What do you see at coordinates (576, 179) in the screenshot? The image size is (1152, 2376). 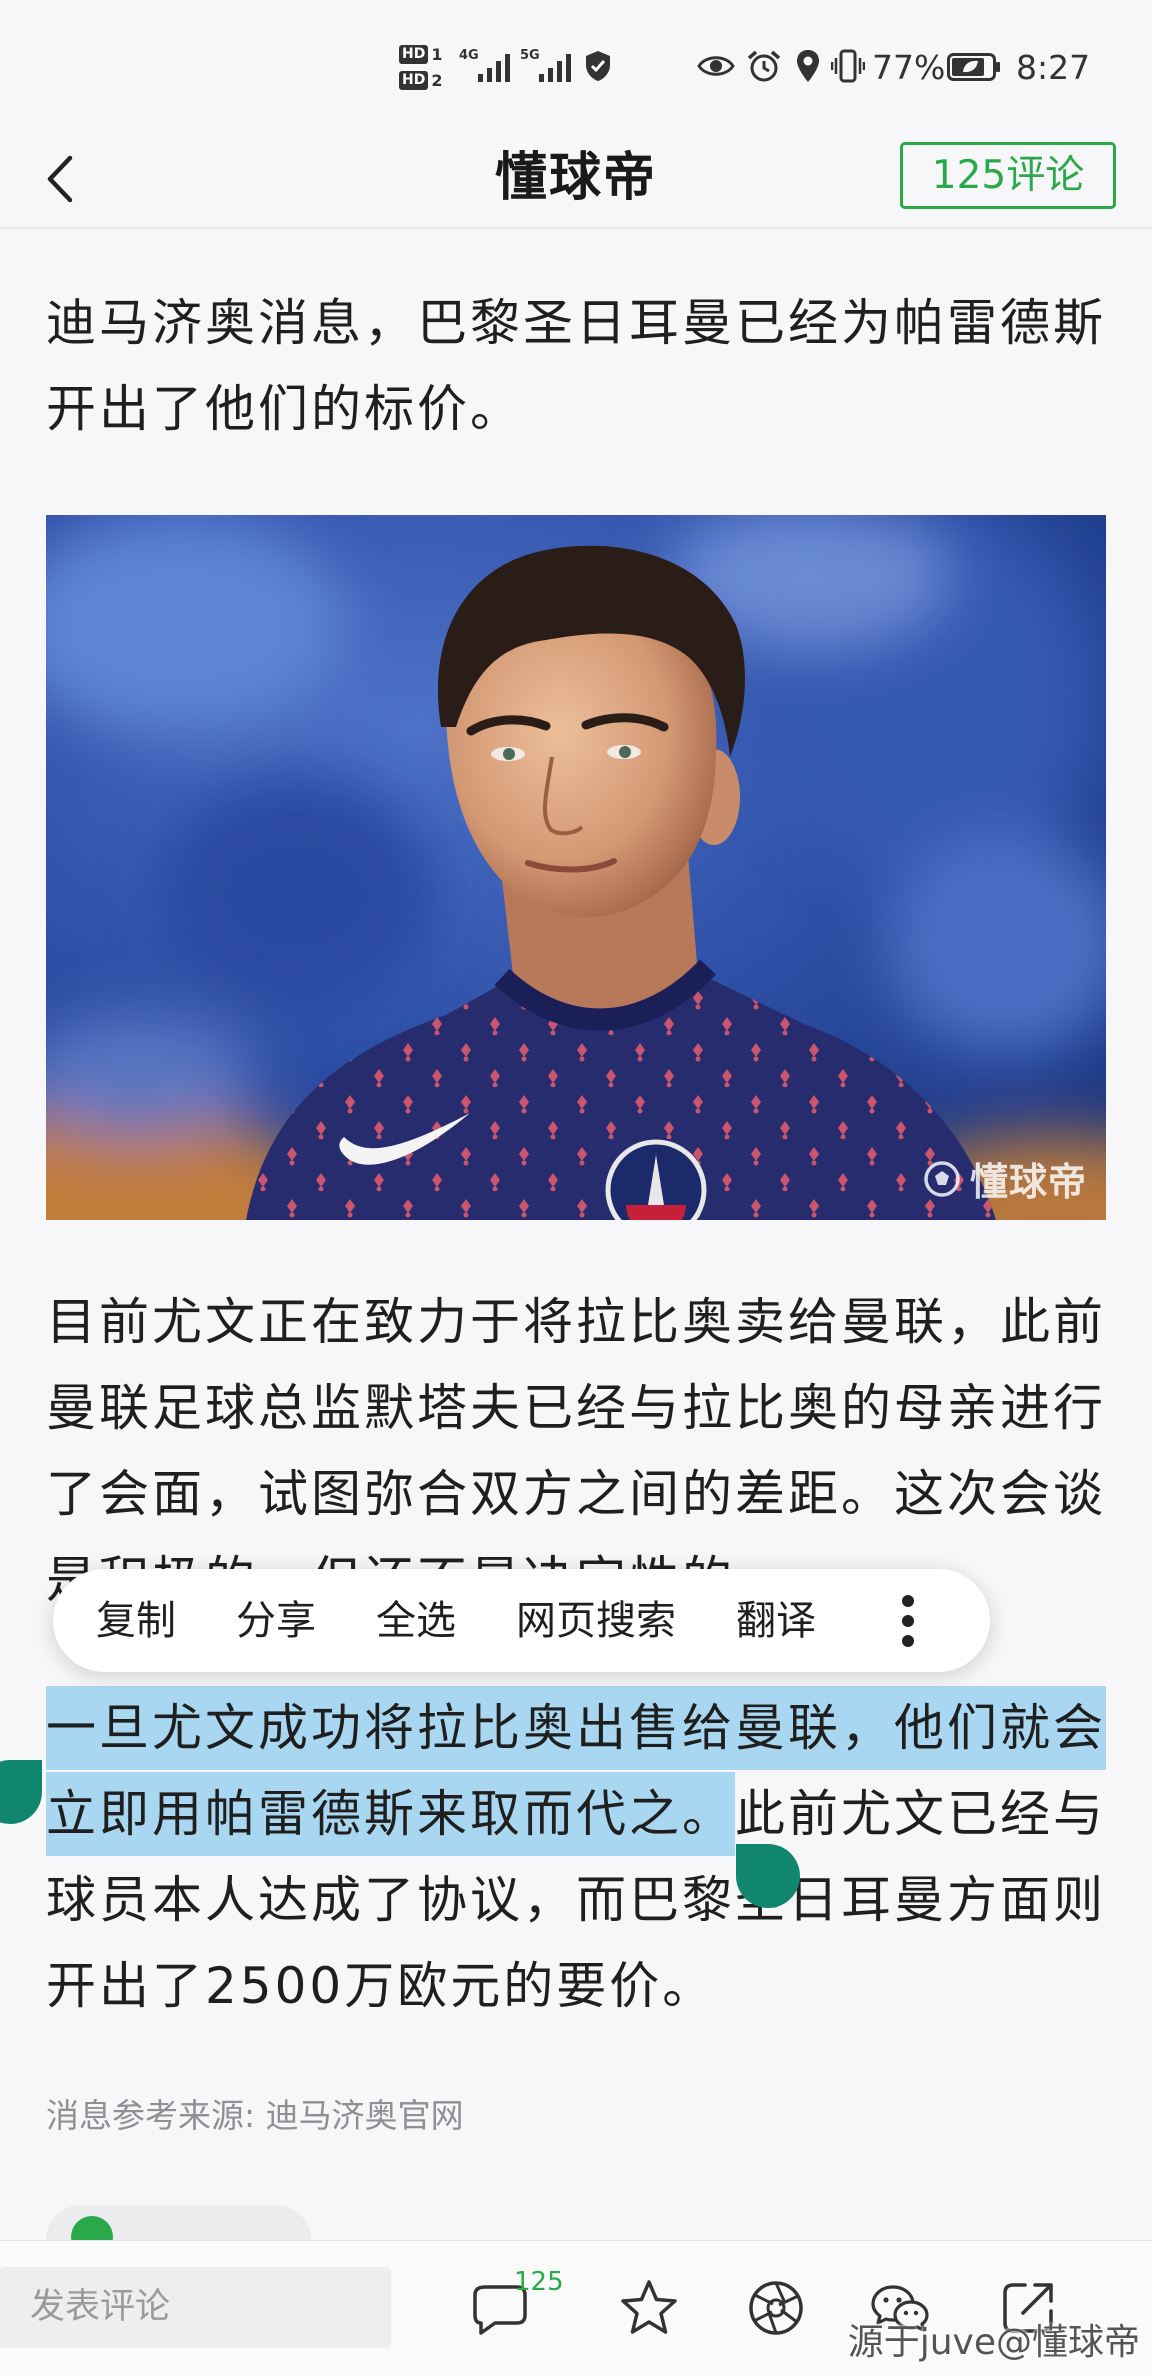 I see `article-header: 懂球帝 125评论` at bounding box center [576, 179].